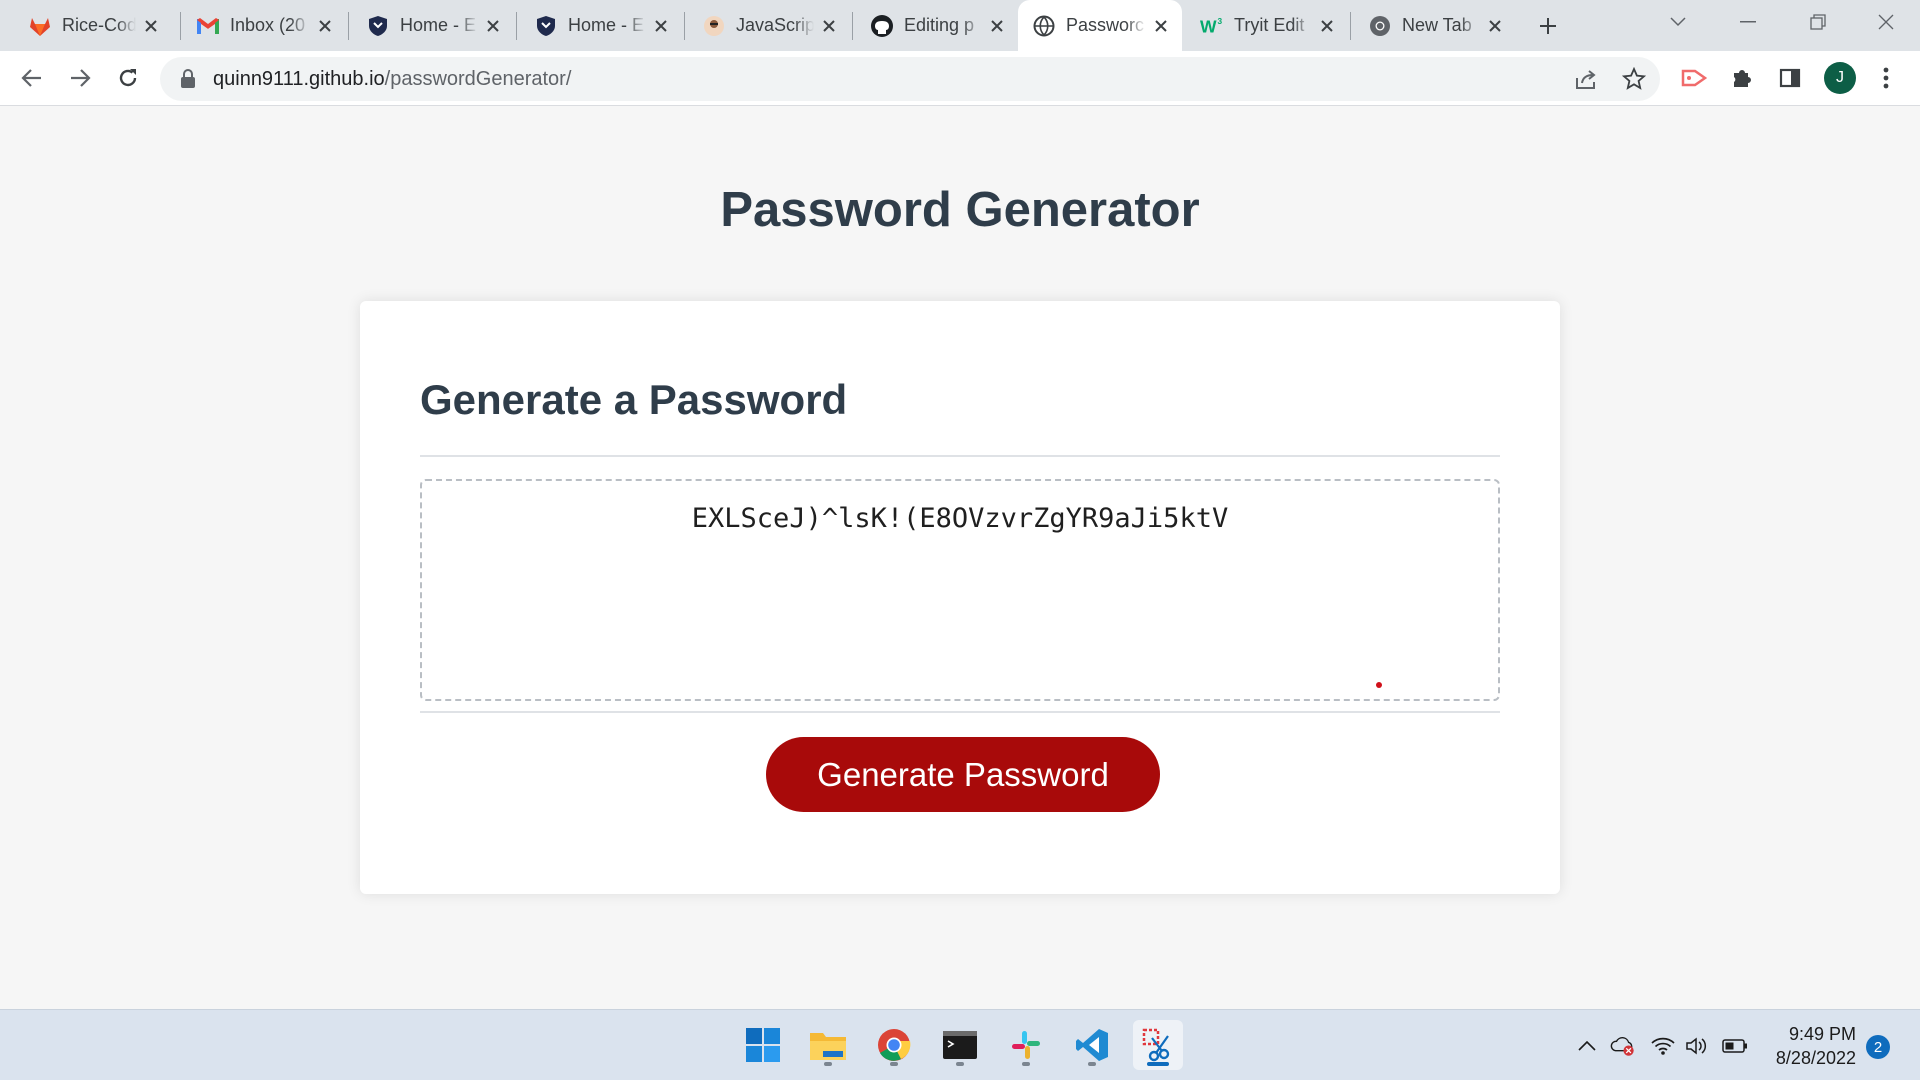 The image size is (1920, 1080). Describe the element at coordinates (939, 25) in the screenshot. I see `tab-title: Editing p` at that location.